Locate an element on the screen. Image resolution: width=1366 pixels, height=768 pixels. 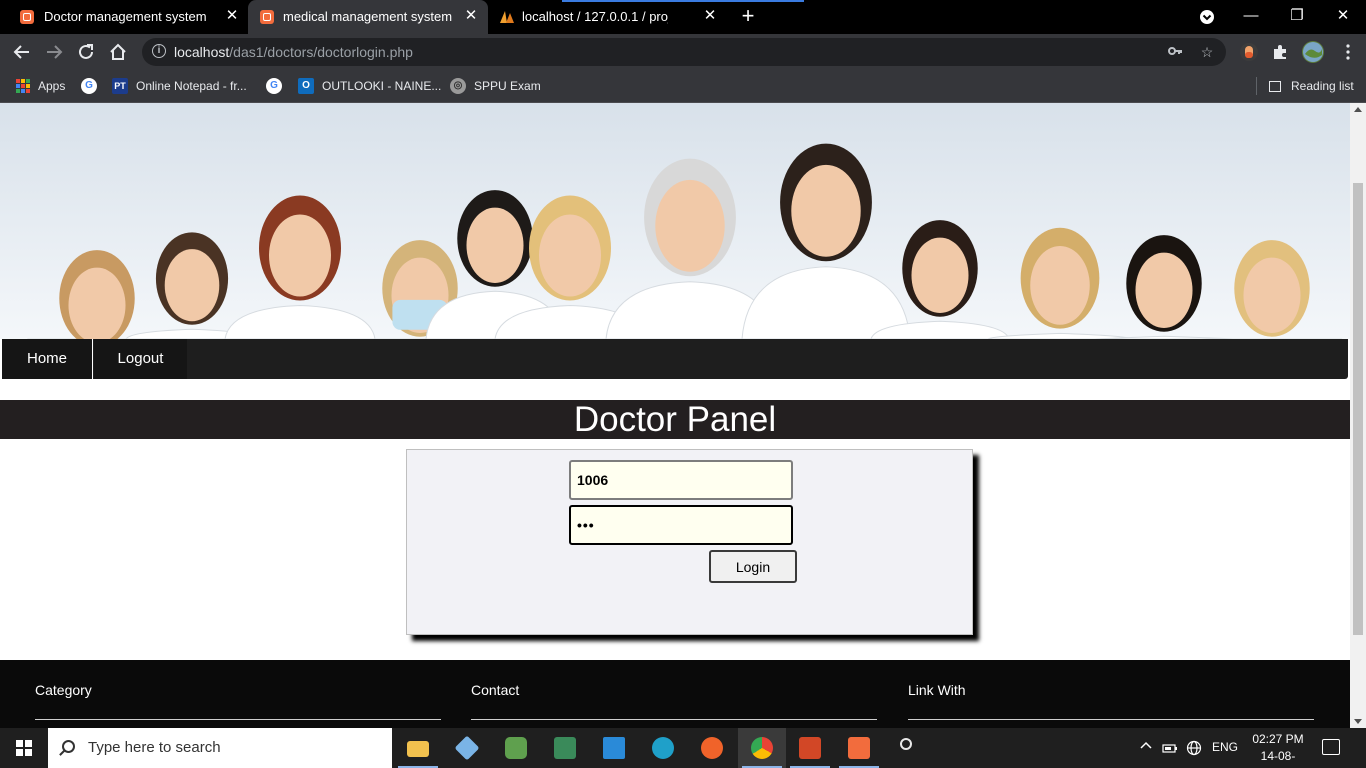
tab-search-button is located at coordinates (1207, 17).